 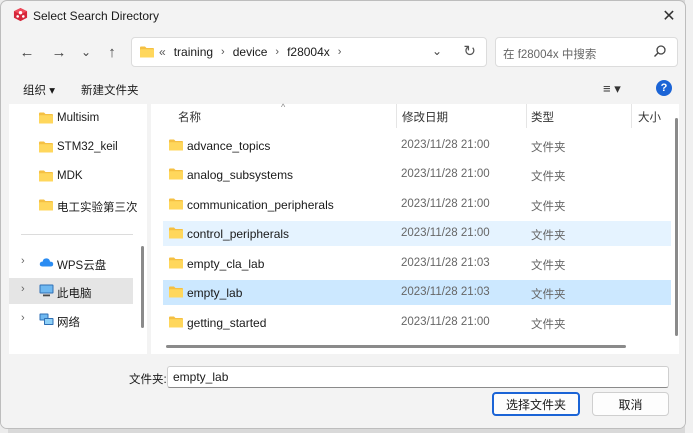 What do you see at coordinates (82, 266) in the screenshot?
I see `sidebar-item-label: WPS云盘` at bounding box center [82, 266].